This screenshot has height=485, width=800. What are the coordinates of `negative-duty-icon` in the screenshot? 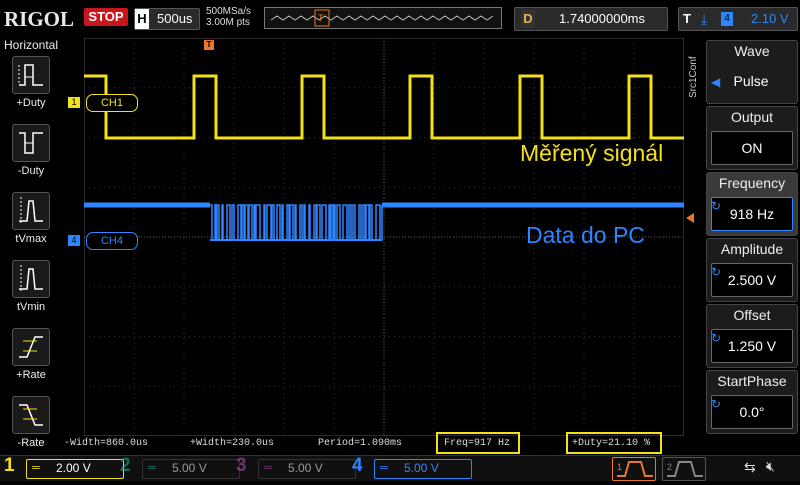 It's located at (31, 143).